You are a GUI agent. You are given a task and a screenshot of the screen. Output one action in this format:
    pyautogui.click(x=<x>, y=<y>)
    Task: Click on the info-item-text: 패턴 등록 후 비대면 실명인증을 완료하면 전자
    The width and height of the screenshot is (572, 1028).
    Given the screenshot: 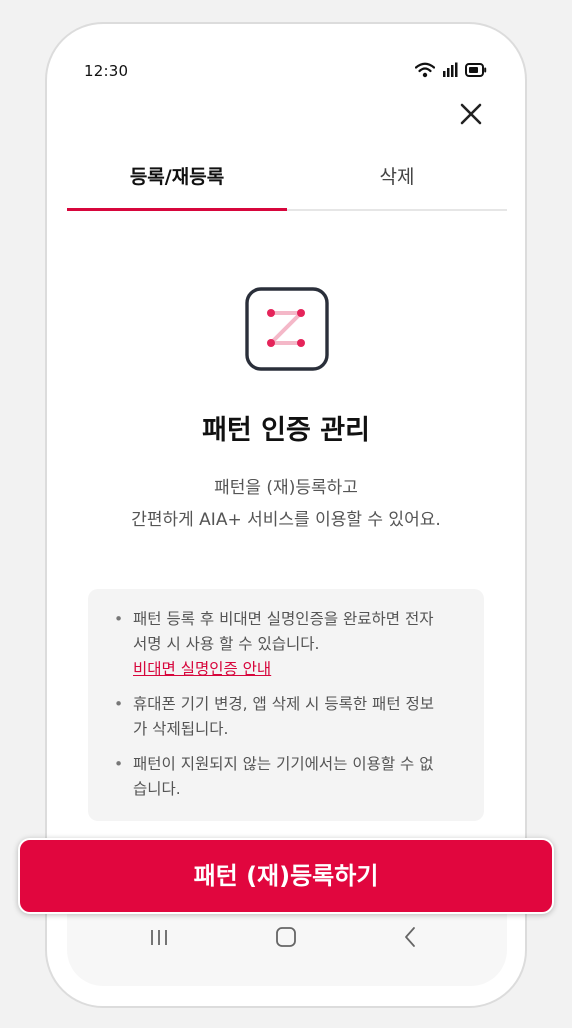 What is the action you would take?
    pyautogui.click(x=283, y=619)
    